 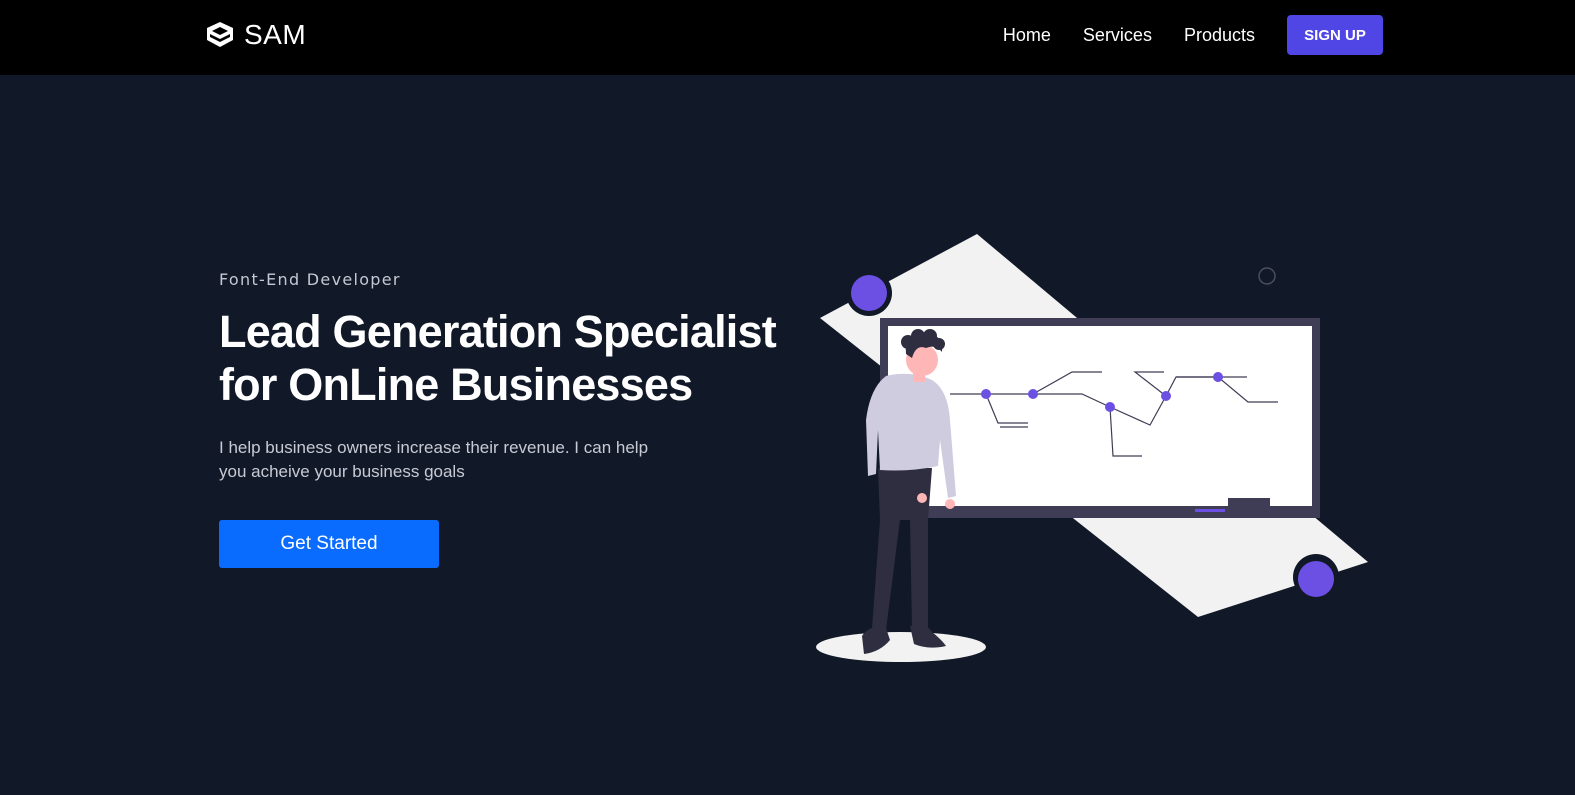 What do you see at coordinates (1210, 510) in the screenshot?
I see `whiteboard-marker` at bounding box center [1210, 510].